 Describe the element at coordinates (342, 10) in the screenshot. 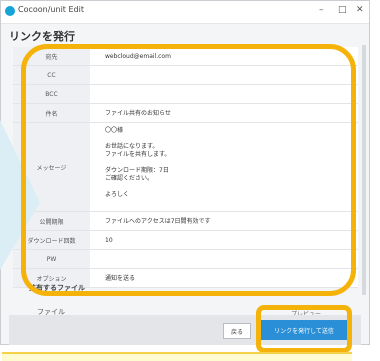

I see `maximize-button: □` at that location.